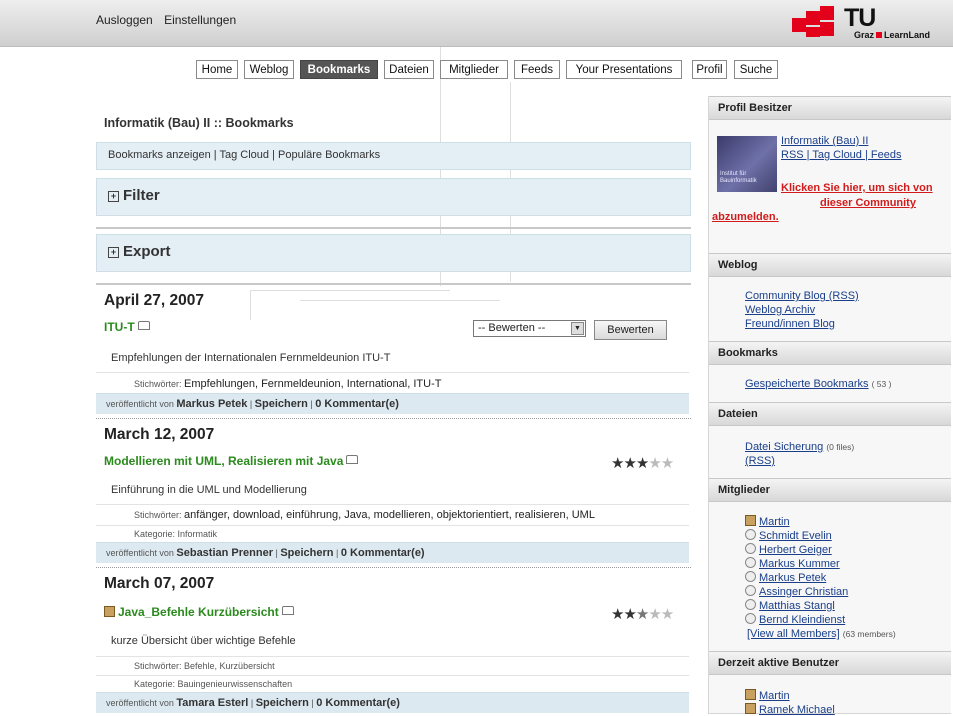 This screenshot has width=953, height=716. Describe the element at coordinates (229, 666) in the screenshot. I see `tags-list: Befehle, Kurzübersicht` at that location.